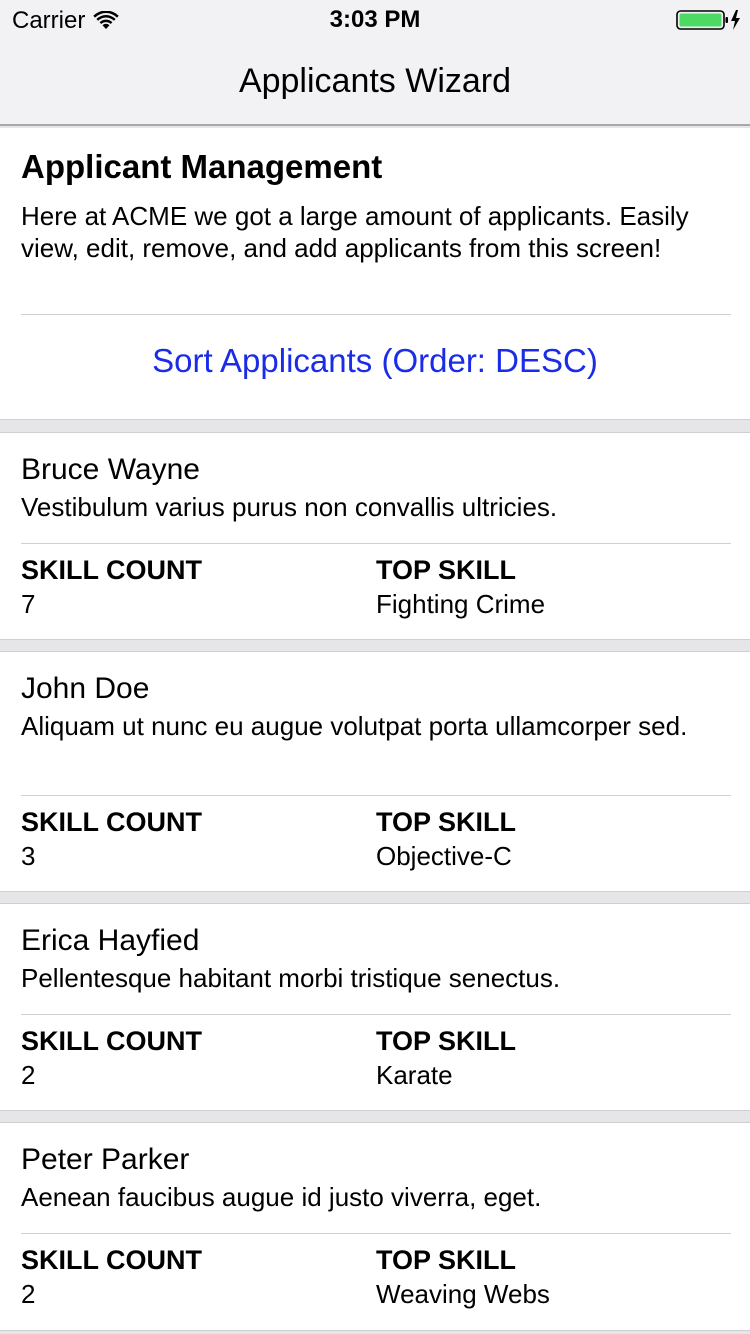 This screenshot has height=1334, width=750. Describe the element at coordinates (708, 20) in the screenshot. I see `battery-icon` at that location.